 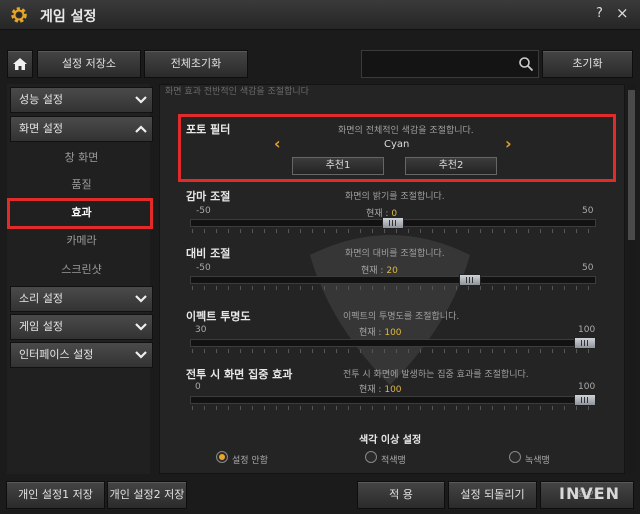 I want to click on combat-focus-min: 0, so click(x=198, y=387).